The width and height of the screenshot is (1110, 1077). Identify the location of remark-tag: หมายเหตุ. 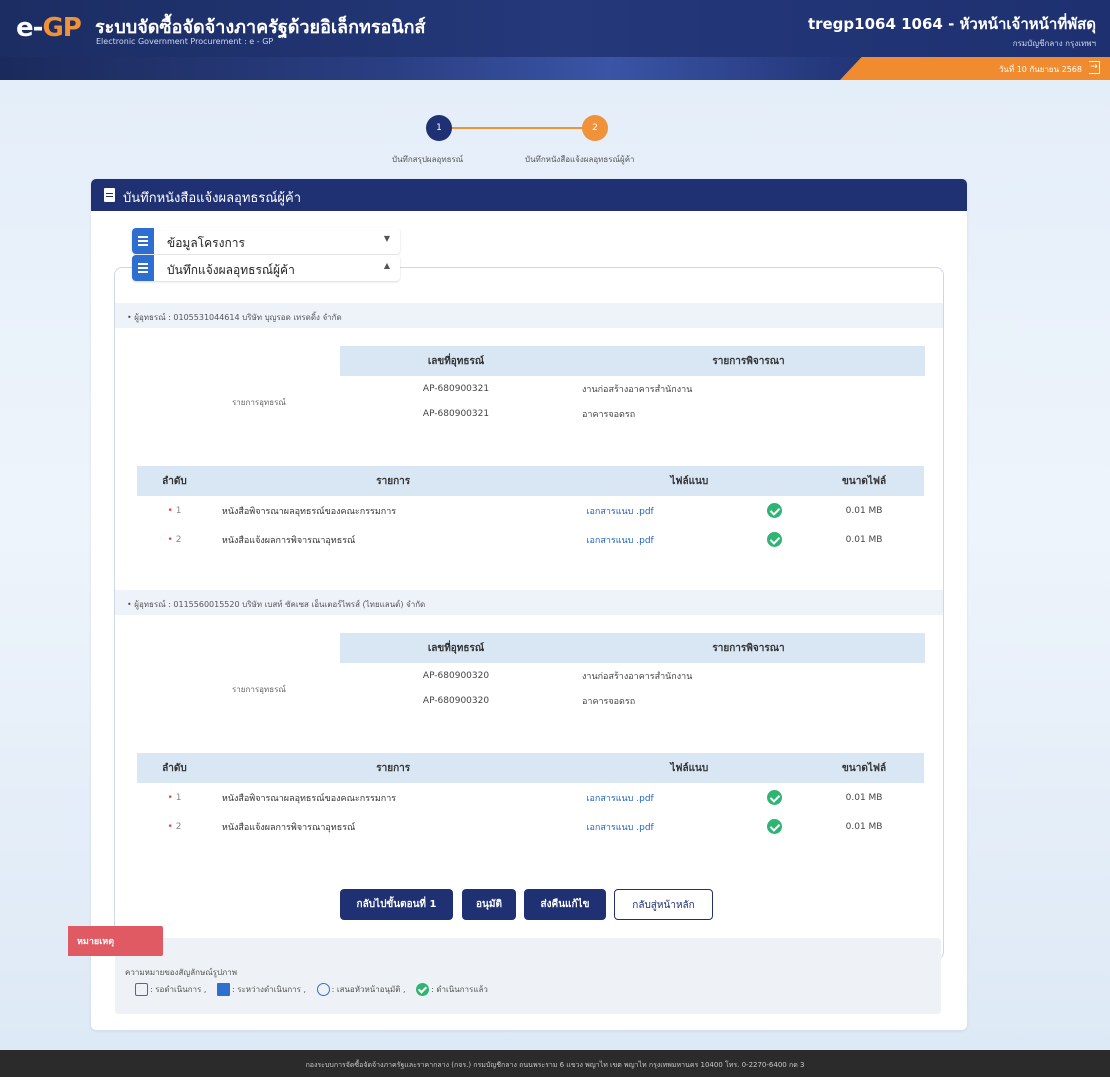
(115, 941).